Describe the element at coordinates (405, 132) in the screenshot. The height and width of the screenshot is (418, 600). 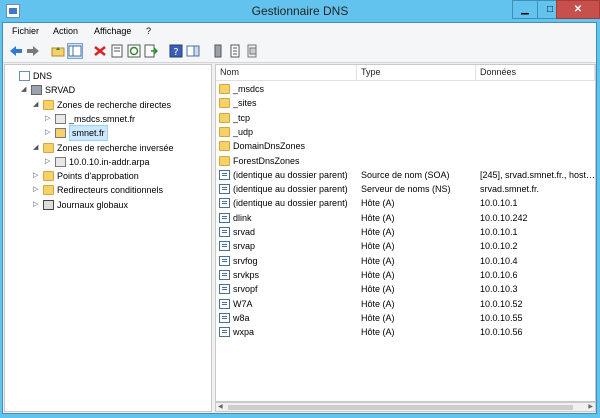
I see `list-item: _udp` at that location.